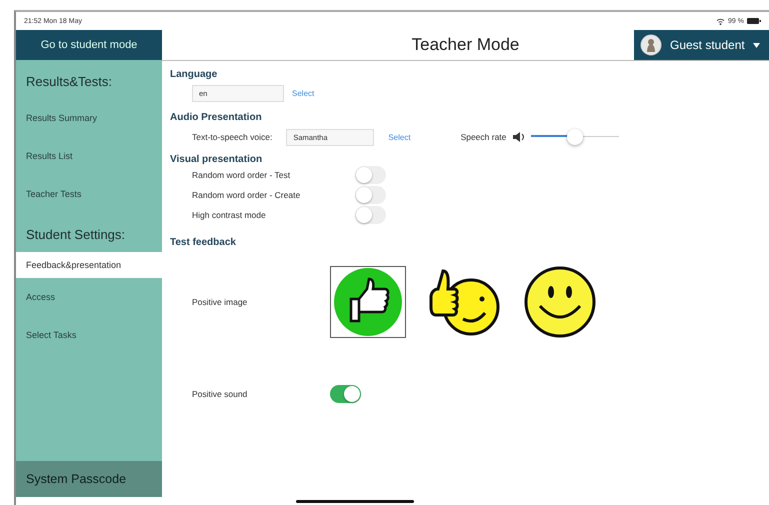 This screenshot has width=769, height=505. What do you see at coordinates (89, 194) in the screenshot?
I see `sidebar-item: Teacher Tests` at bounding box center [89, 194].